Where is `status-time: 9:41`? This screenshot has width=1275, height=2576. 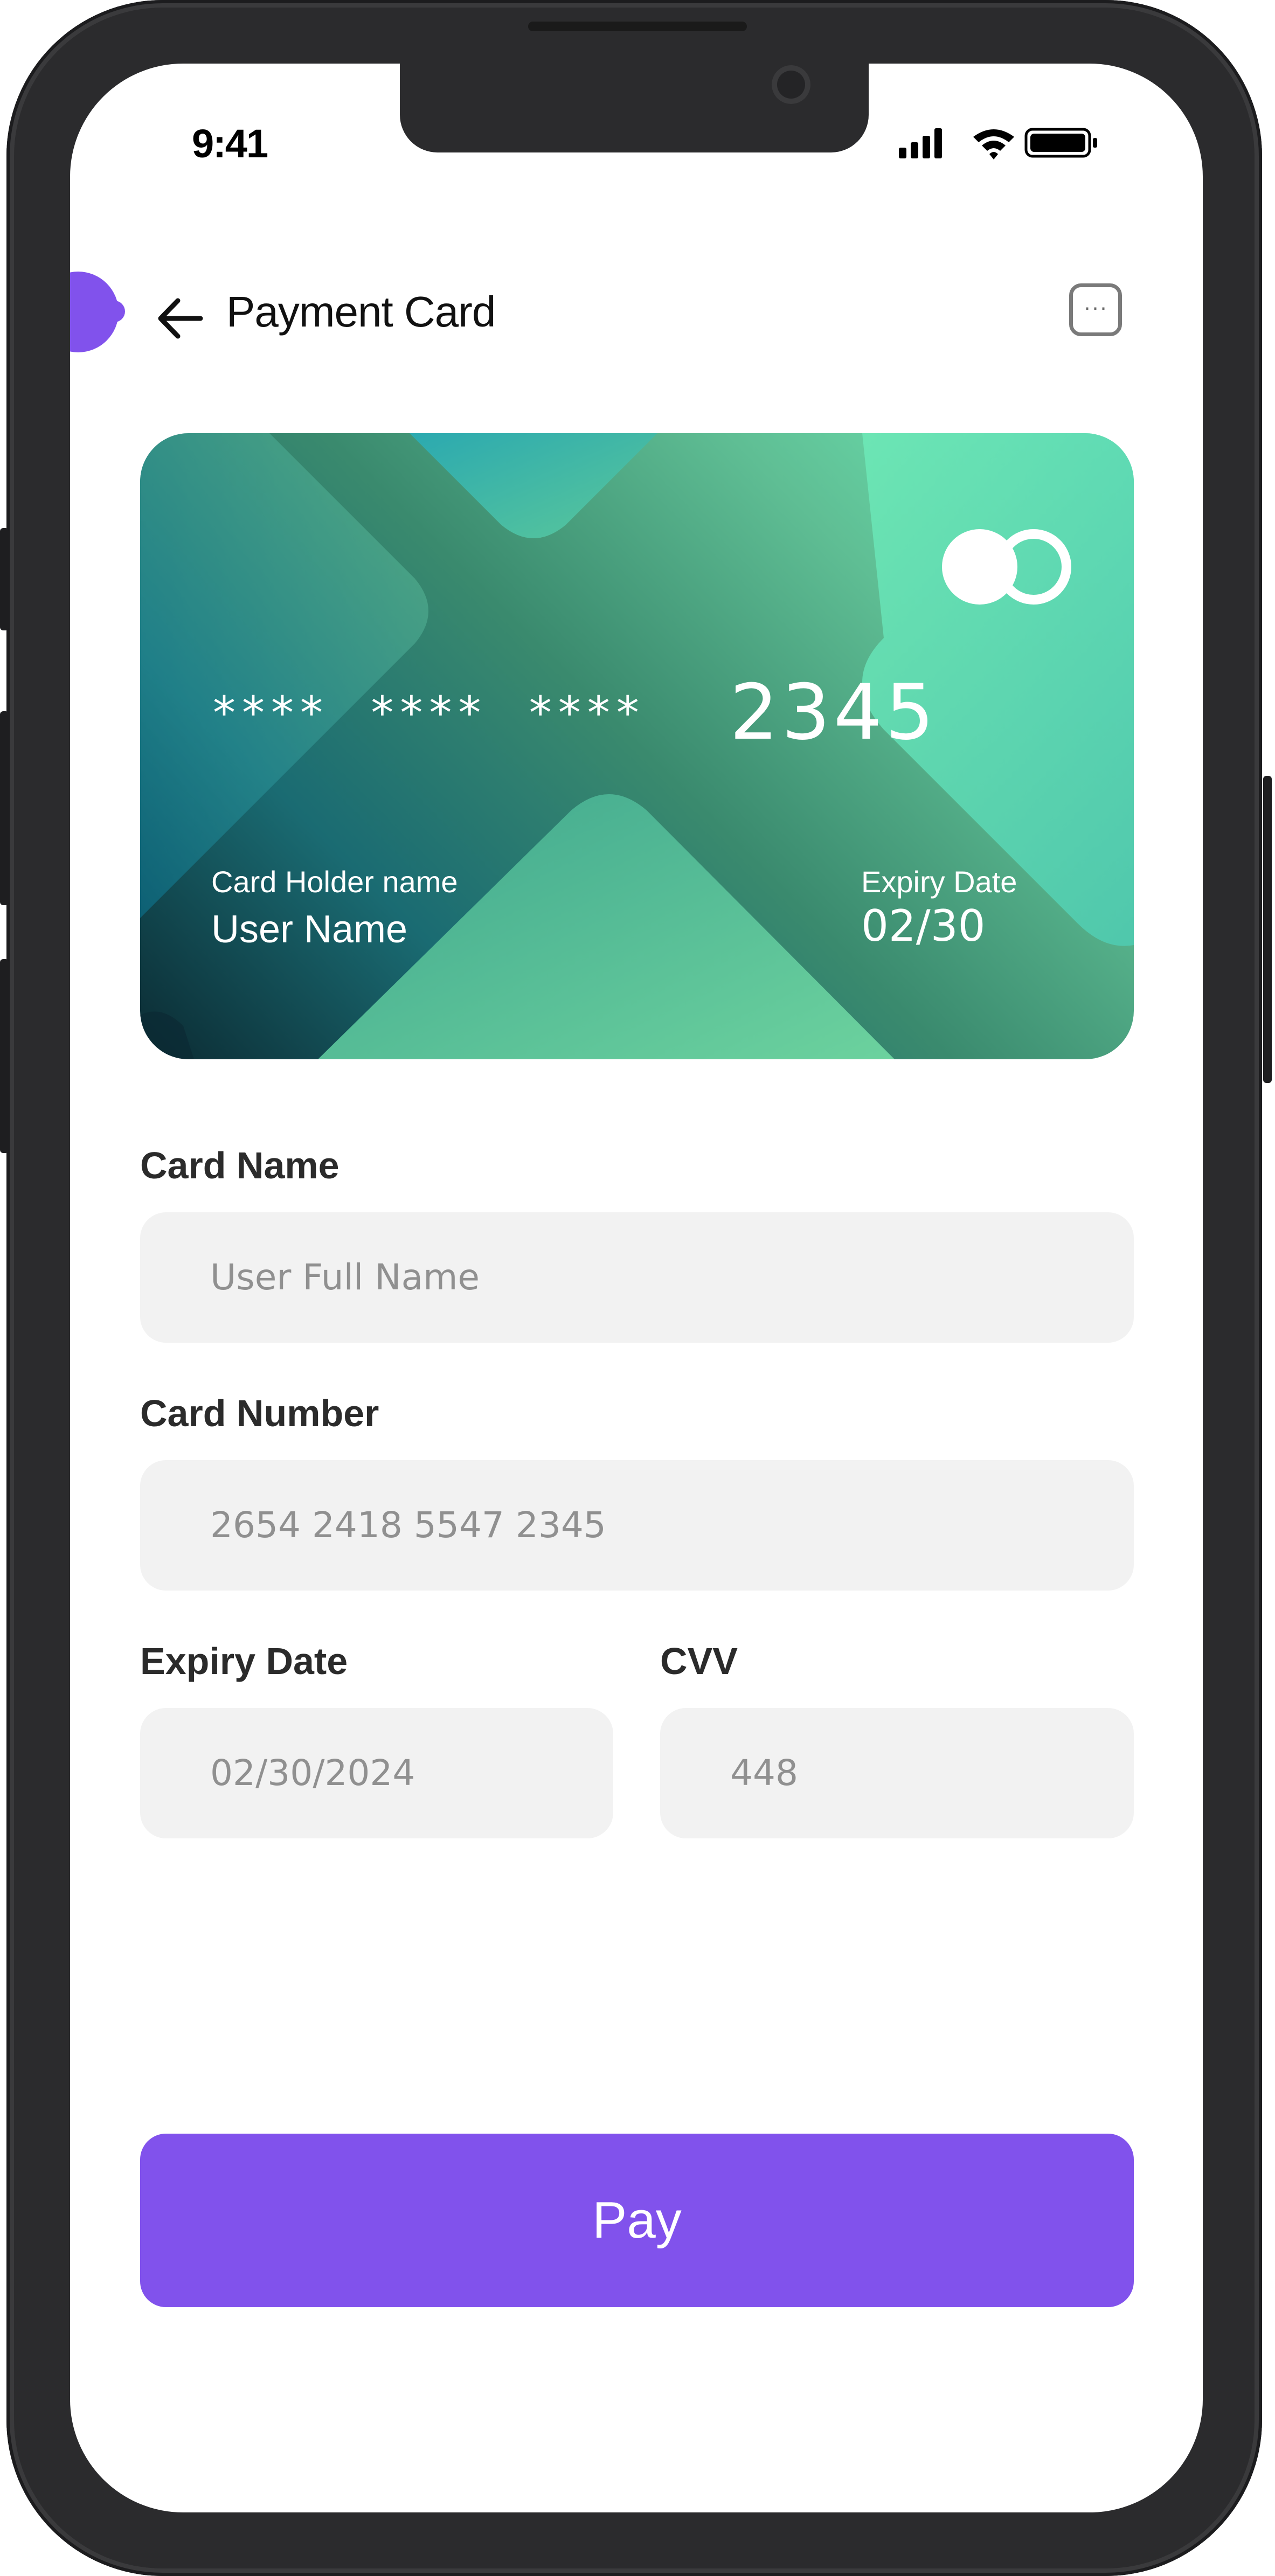
status-time: 9:41 is located at coordinates (230, 143).